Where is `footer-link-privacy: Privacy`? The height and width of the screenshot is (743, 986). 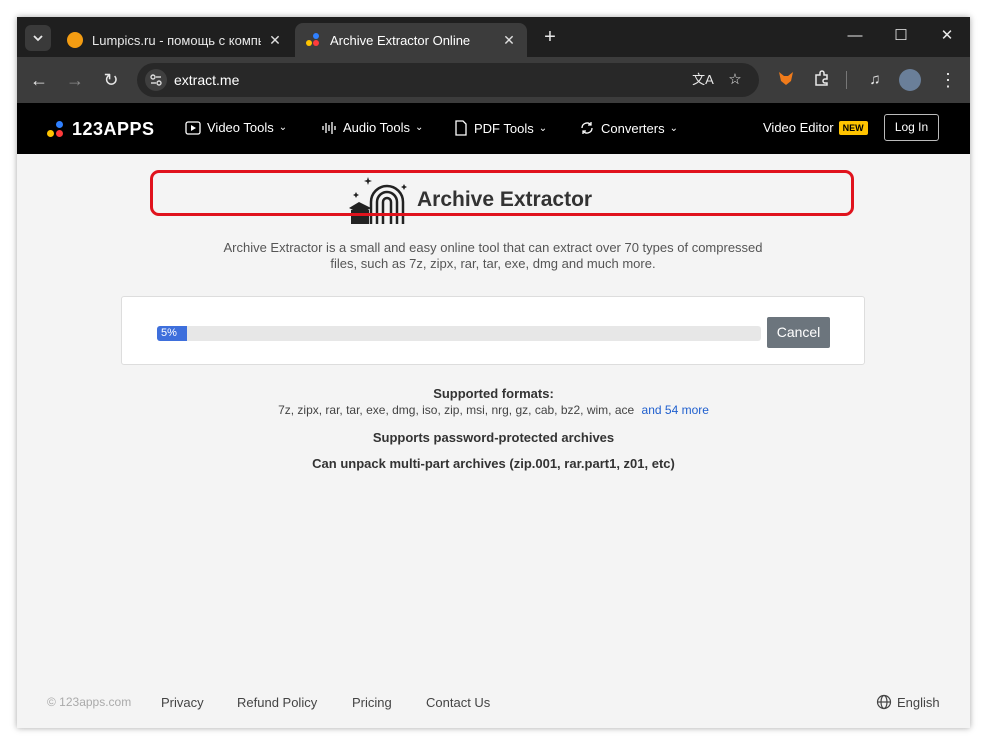 footer-link-privacy: Privacy is located at coordinates (182, 702).